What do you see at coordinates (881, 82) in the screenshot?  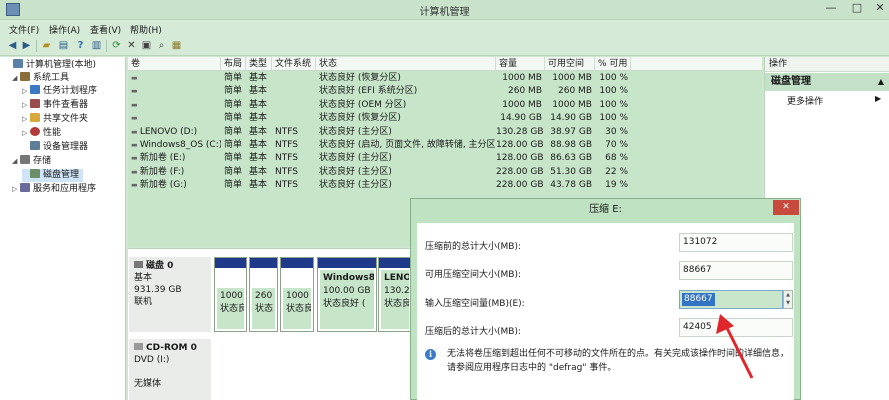 I see `collapse-up-icon: ▲` at bounding box center [881, 82].